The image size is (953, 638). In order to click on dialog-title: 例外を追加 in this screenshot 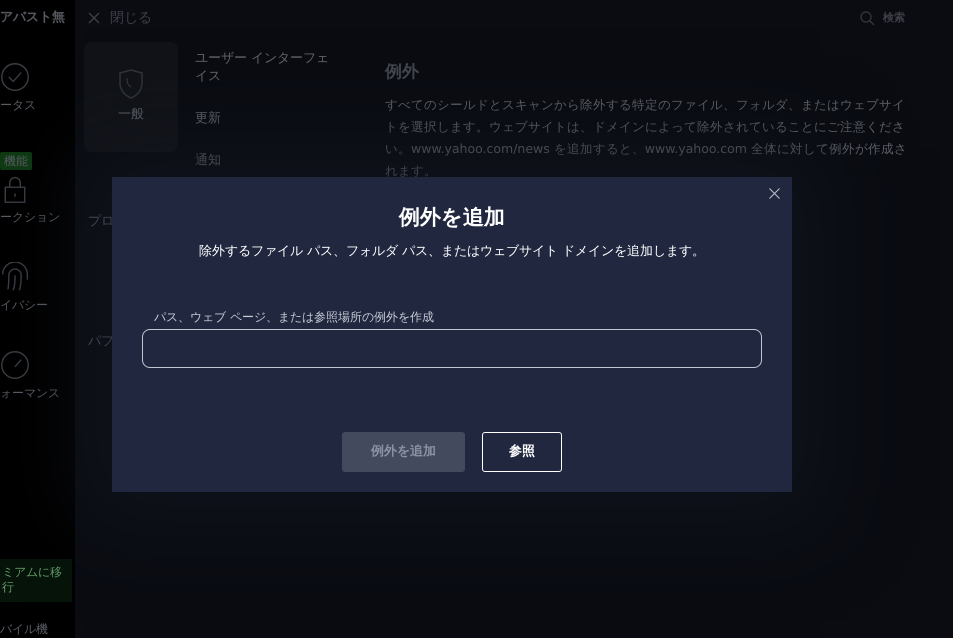, I will do `click(452, 217)`.